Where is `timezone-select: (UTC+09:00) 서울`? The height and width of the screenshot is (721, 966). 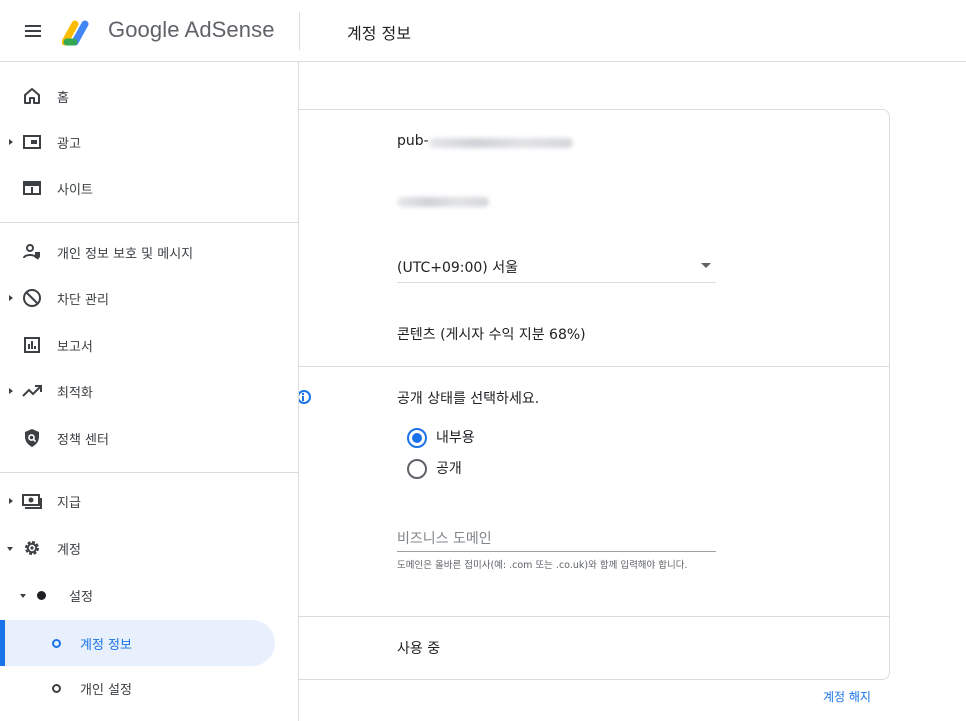 timezone-select: (UTC+09:00) 서울 is located at coordinates (457, 267).